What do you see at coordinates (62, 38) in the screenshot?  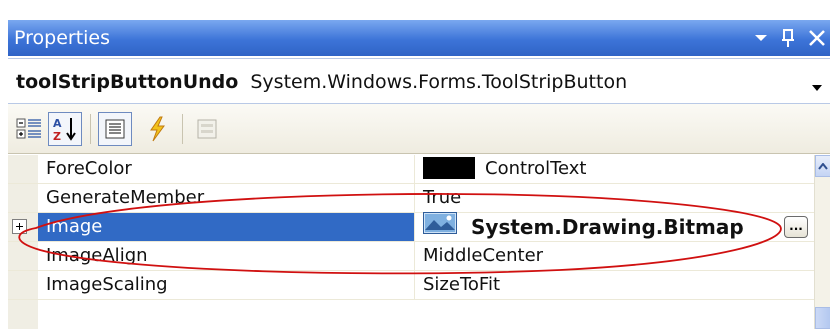 I see `window-title: Properties` at bounding box center [62, 38].